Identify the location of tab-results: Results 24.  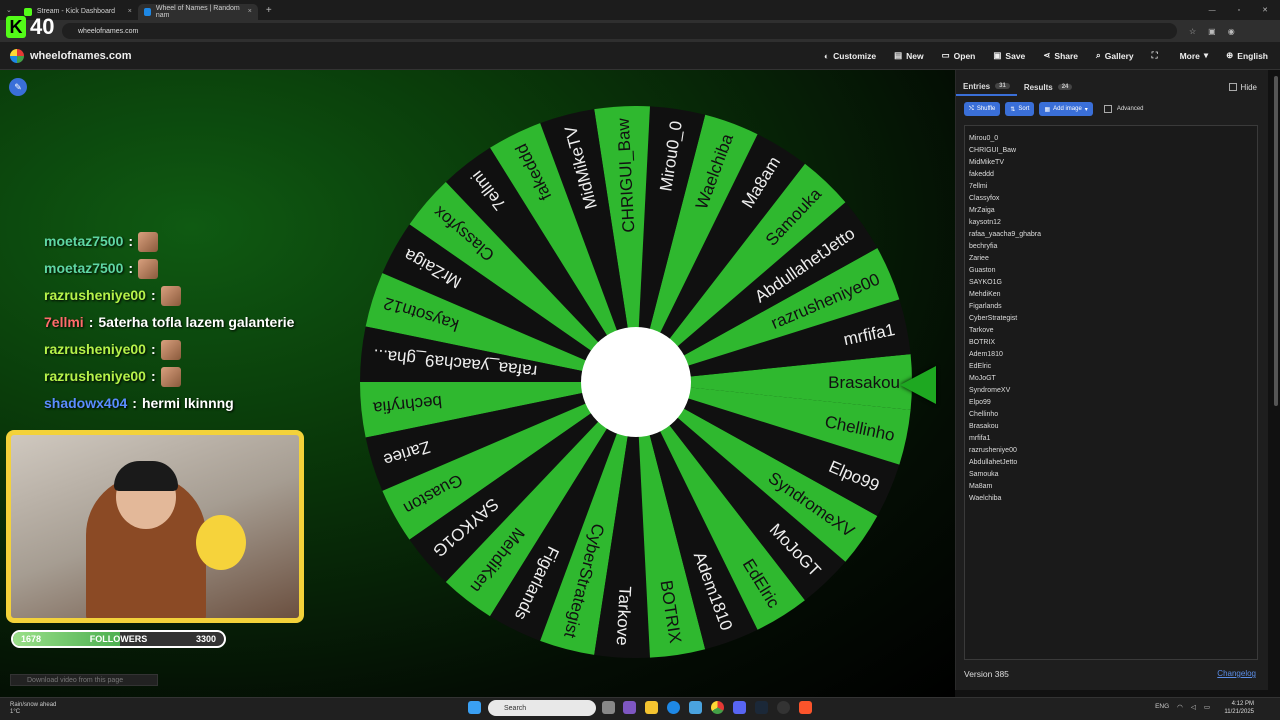
(1048, 87).